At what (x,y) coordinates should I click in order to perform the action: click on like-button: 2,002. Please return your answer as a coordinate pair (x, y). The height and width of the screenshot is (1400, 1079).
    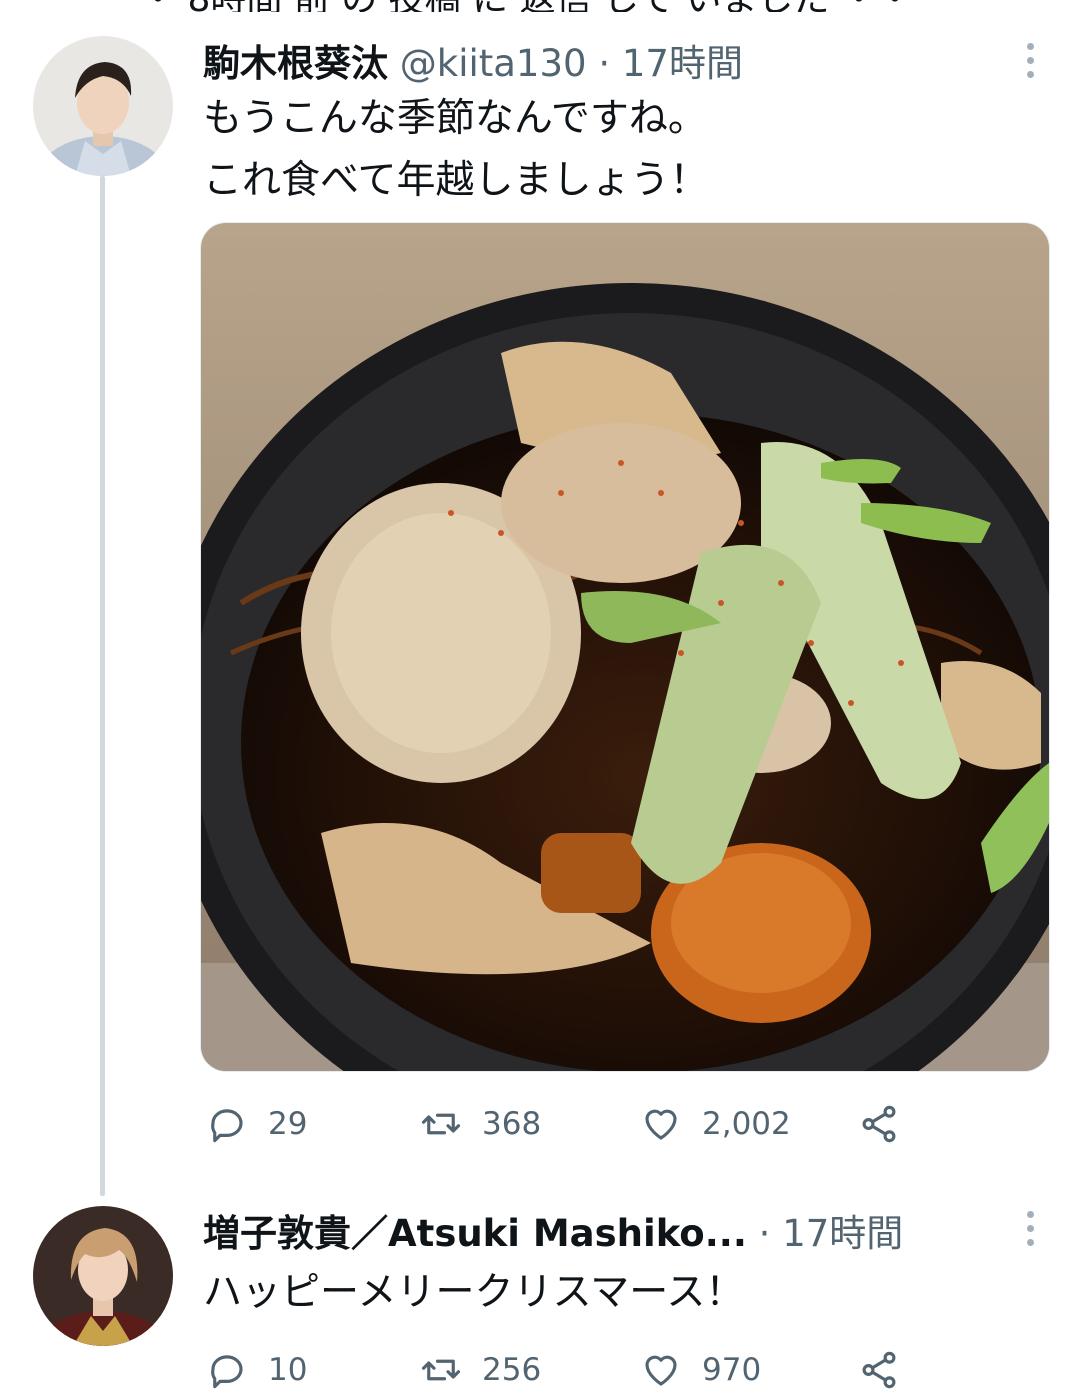
    Looking at the image, I should click on (715, 1124).